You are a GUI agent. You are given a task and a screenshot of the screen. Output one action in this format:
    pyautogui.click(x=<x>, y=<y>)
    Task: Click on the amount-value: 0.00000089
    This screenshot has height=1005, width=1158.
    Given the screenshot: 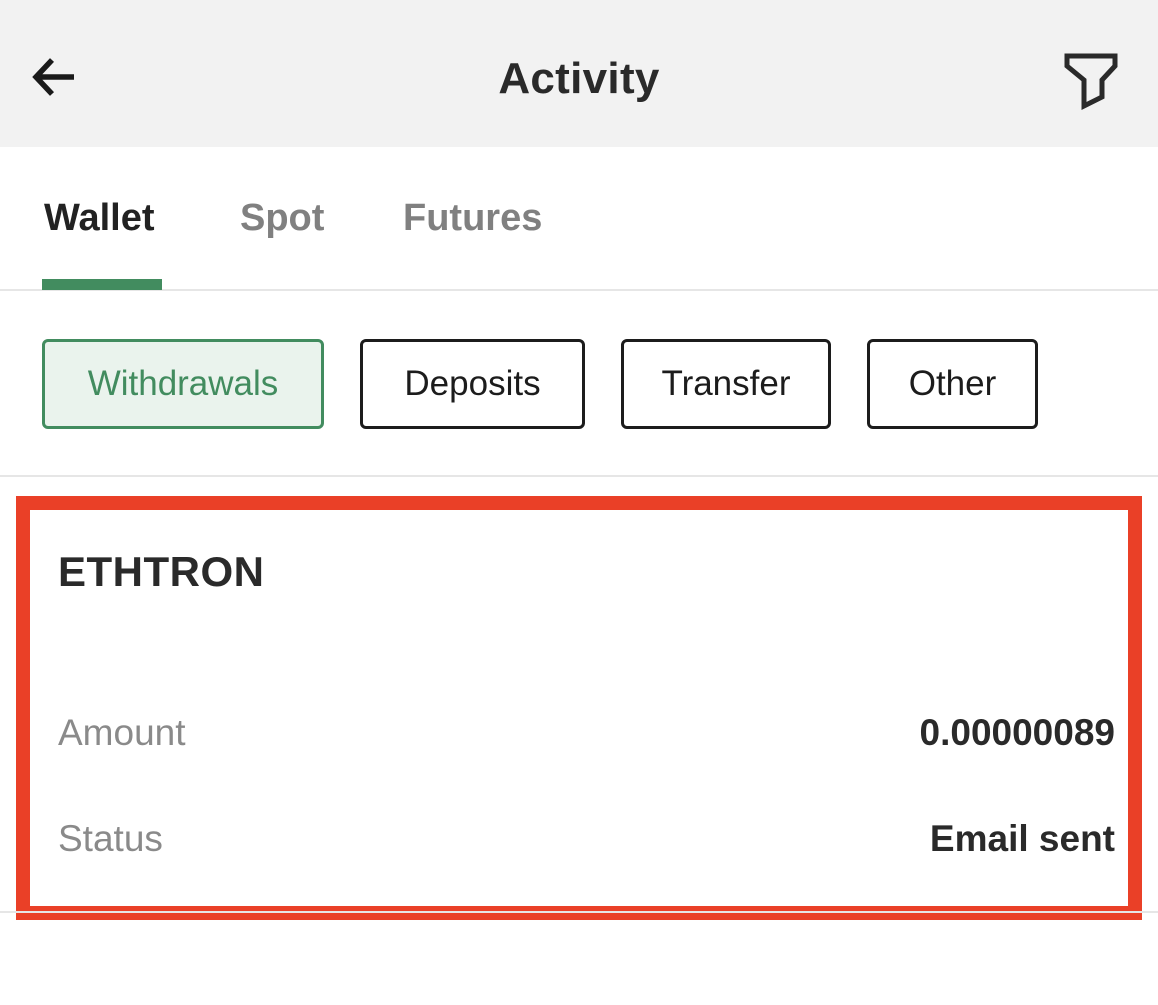 What is the action you would take?
    pyautogui.click(x=1017, y=732)
    